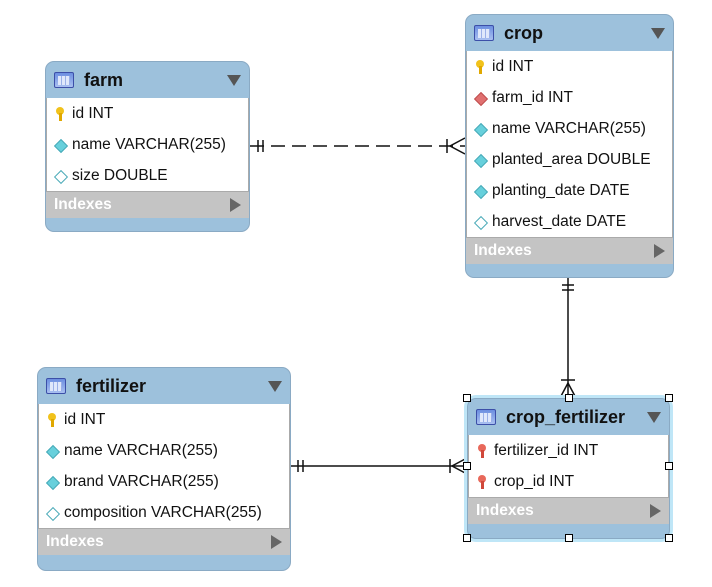  I want to click on column-row: size DOUBLE, so click(147, 175).